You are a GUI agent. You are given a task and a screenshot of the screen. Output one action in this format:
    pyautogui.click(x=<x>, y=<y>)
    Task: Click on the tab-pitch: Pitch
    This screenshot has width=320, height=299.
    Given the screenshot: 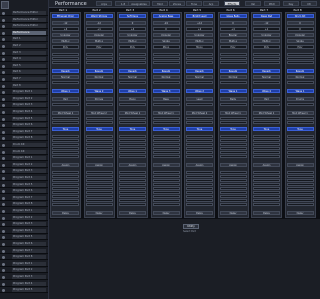 What is the action you would take?
    pyautogui.click(x=272, y=3)
    